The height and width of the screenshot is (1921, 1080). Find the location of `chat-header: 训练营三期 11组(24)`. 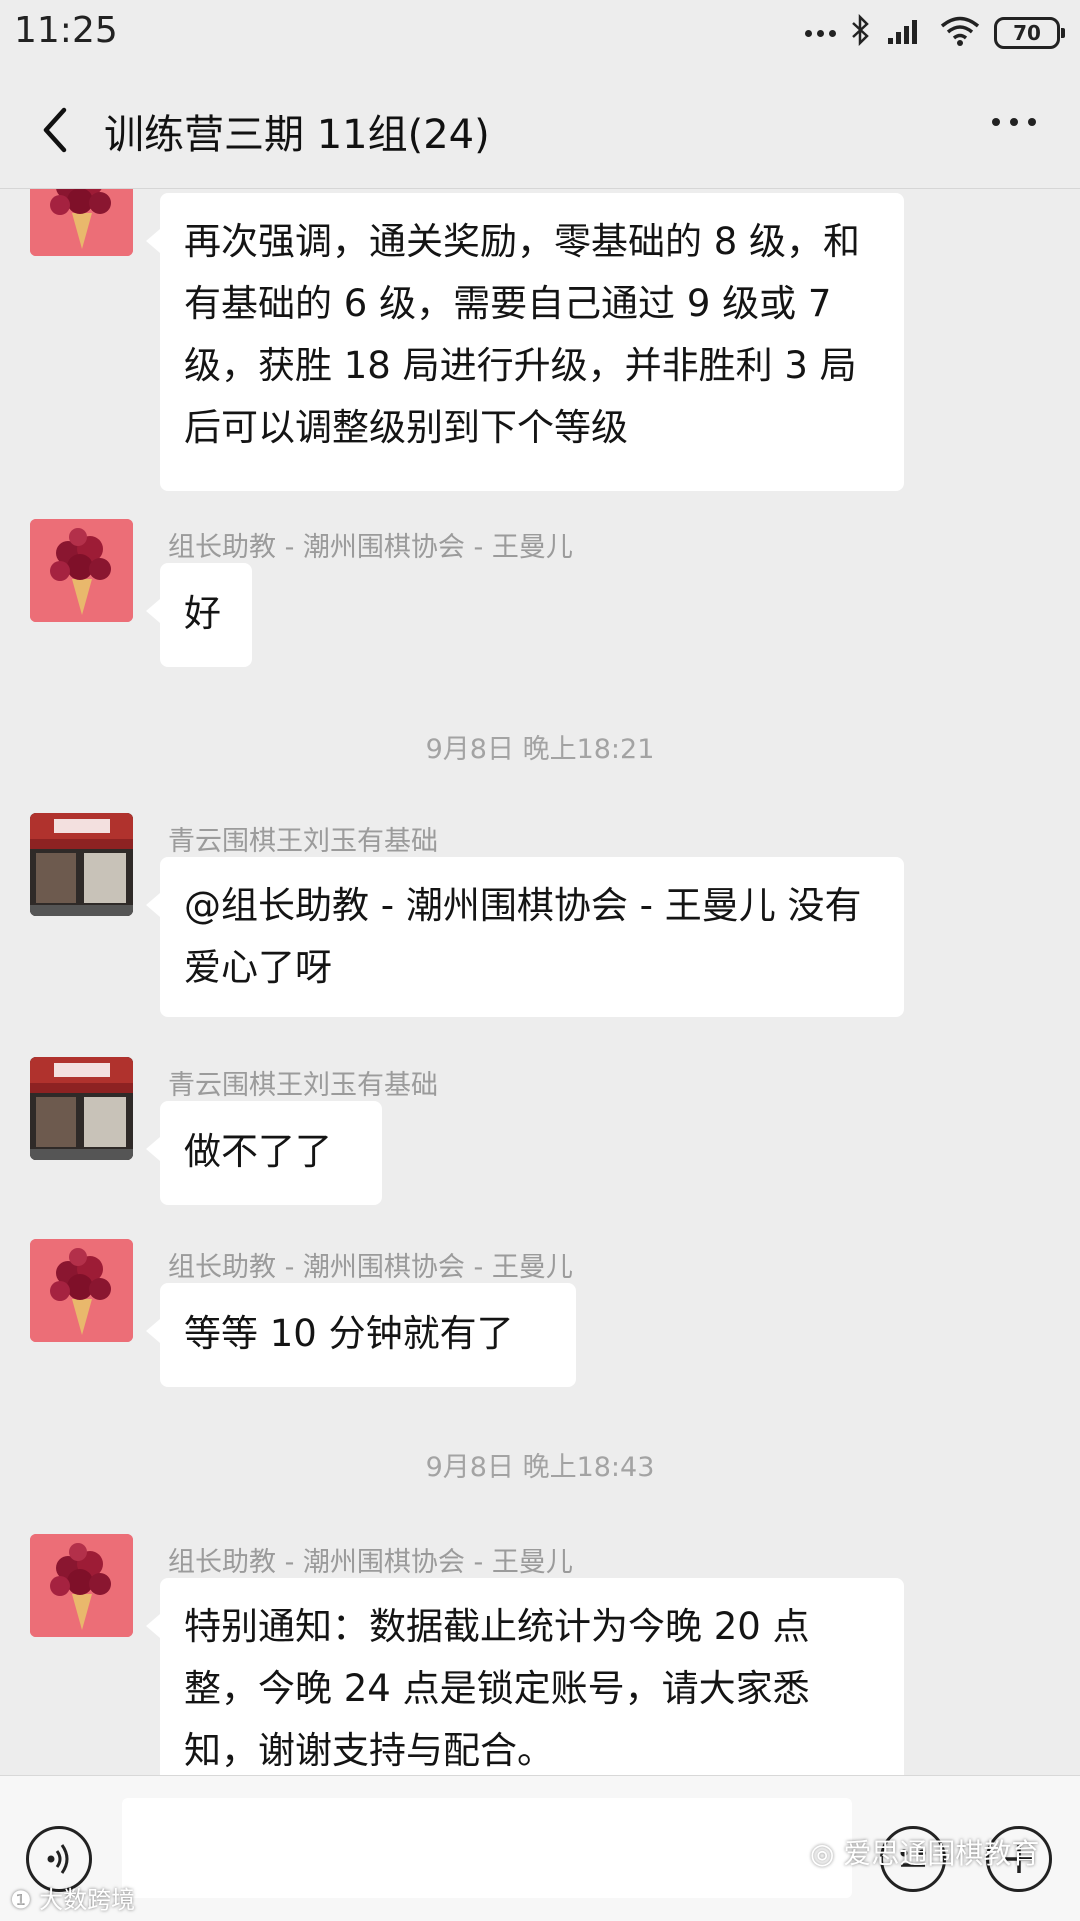

chat-header: 训练营三期 11组(24) is located at coordinates (540, 129).